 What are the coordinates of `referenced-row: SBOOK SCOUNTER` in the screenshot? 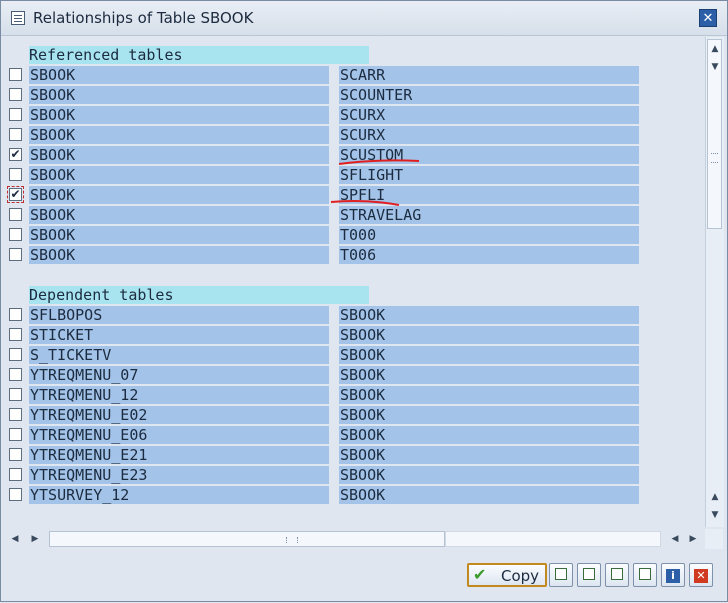 It's located at (353, 95).